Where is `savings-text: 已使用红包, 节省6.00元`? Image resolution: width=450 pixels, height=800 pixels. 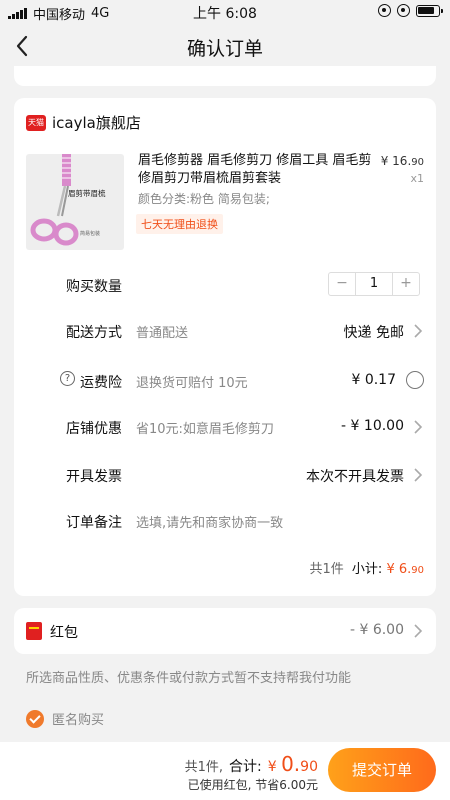 savings-text: 已使用红包, 节省6.00元 is located at coordinates (252, 785).